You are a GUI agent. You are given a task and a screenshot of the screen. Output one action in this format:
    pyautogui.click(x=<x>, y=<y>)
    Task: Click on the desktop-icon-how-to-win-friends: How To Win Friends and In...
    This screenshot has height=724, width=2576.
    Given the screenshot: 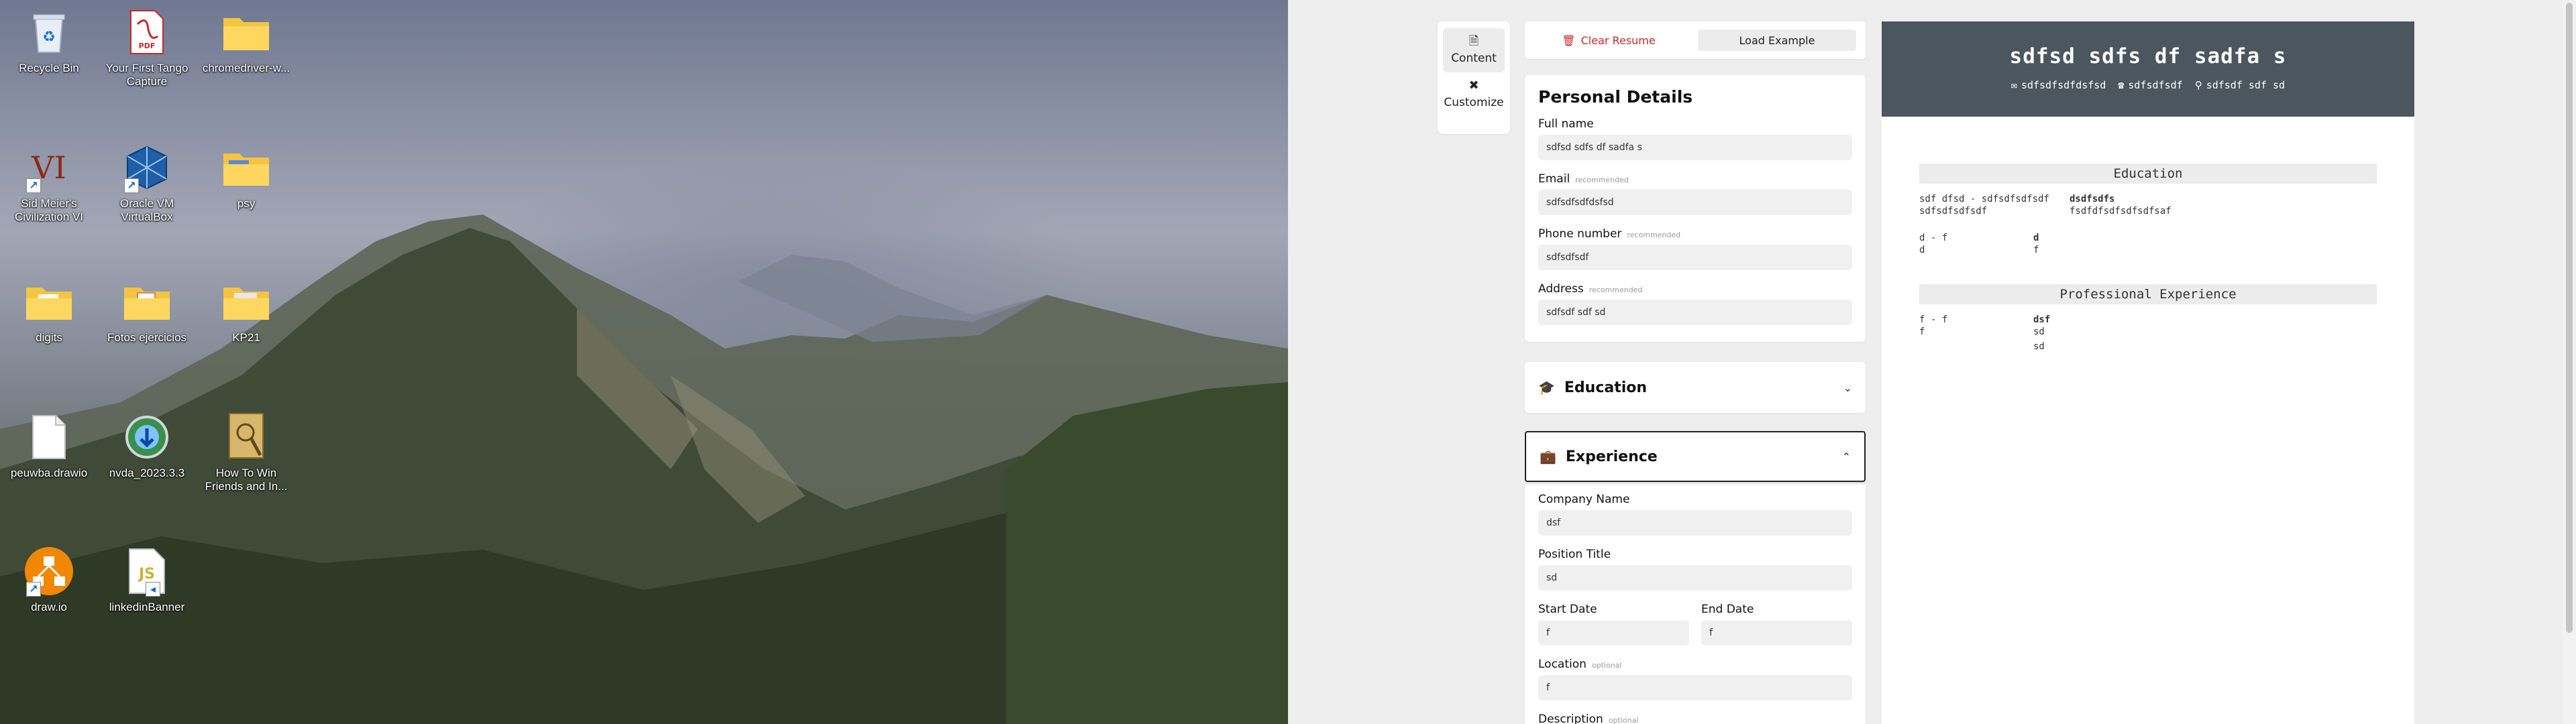 What is the action you would take?
    pyautogui.click(x=246, y=451)
    